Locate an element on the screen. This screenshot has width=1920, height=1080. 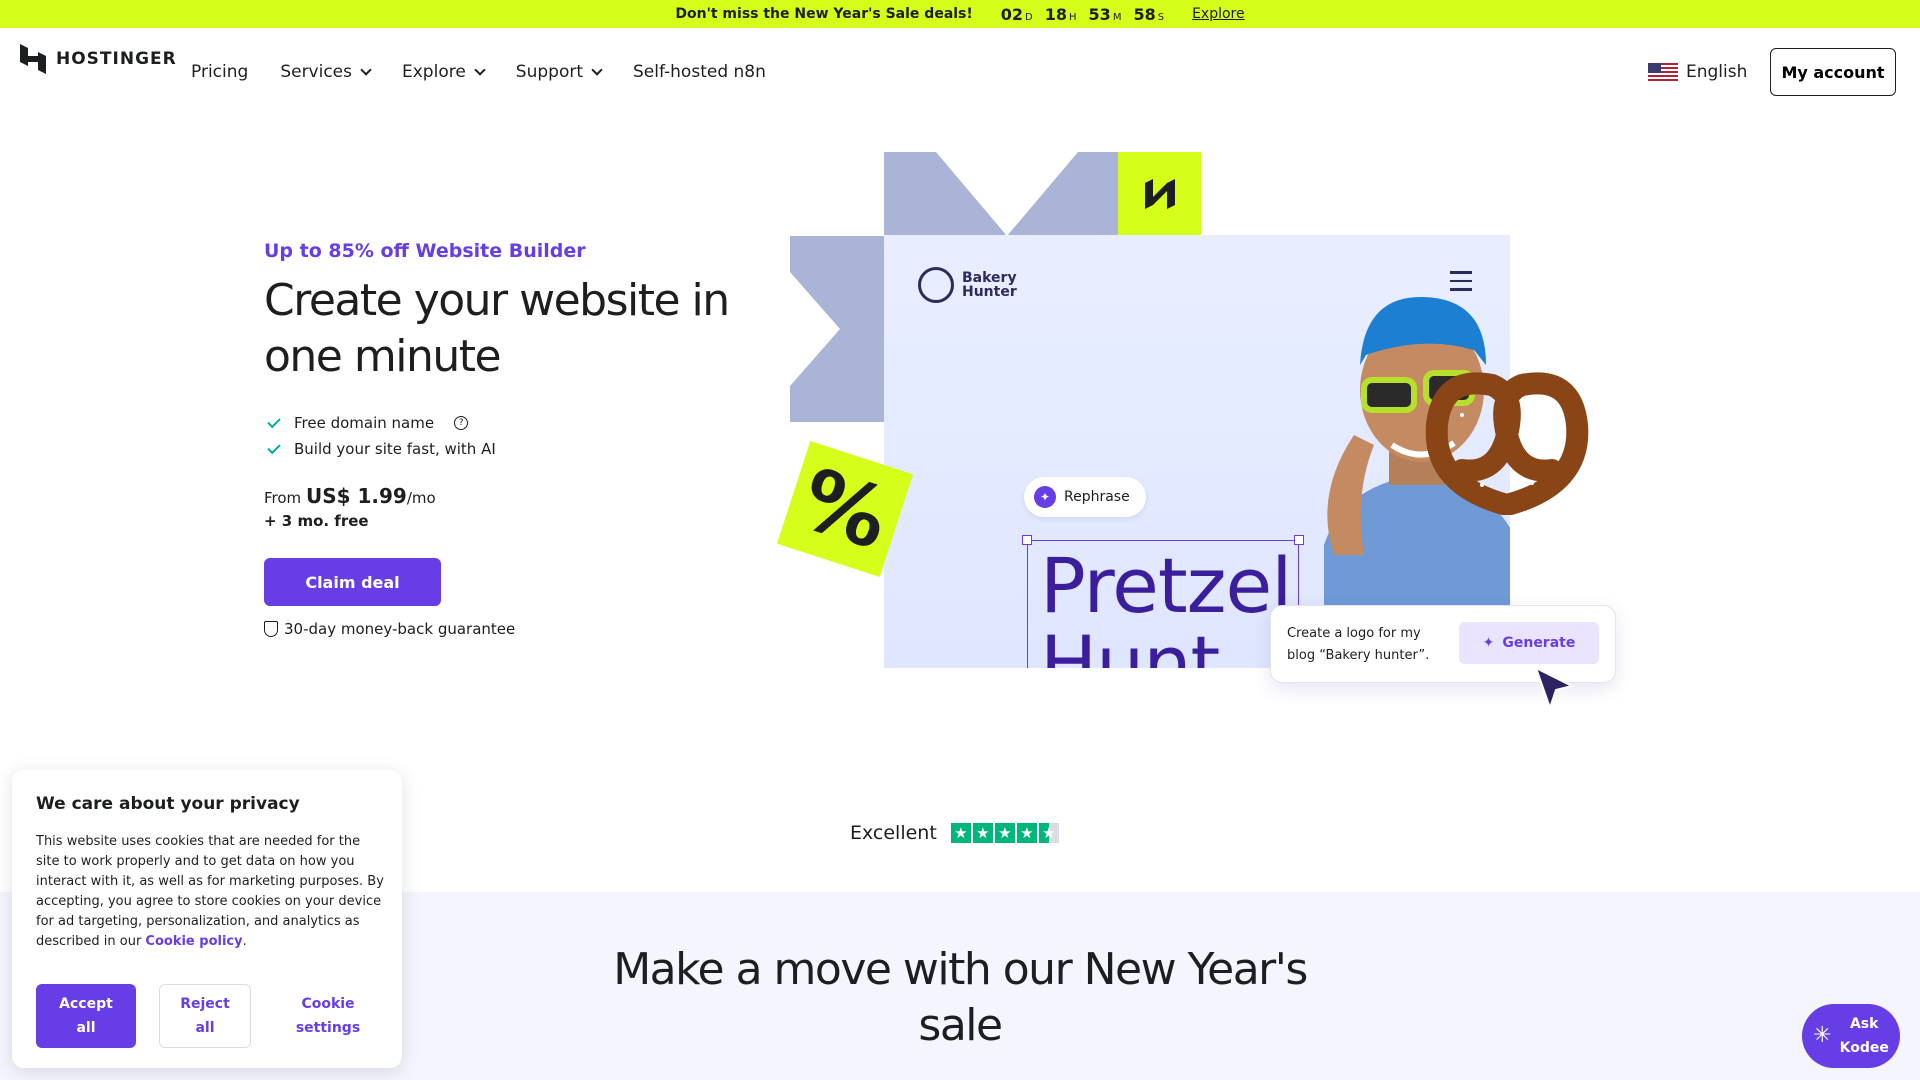
guarantee: 30-day money-back guarantee is located at coordinates (389, 629).